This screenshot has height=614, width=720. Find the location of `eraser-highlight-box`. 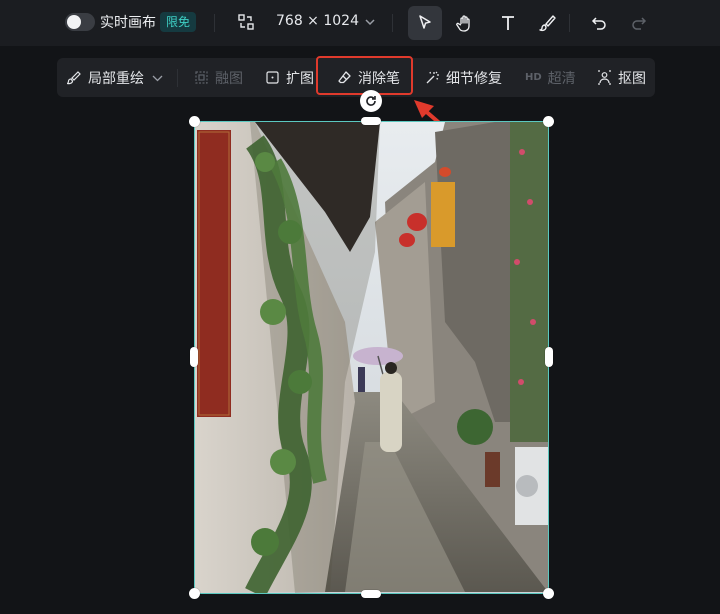

eraser-highlight-box is located at coordinates (364, 75).